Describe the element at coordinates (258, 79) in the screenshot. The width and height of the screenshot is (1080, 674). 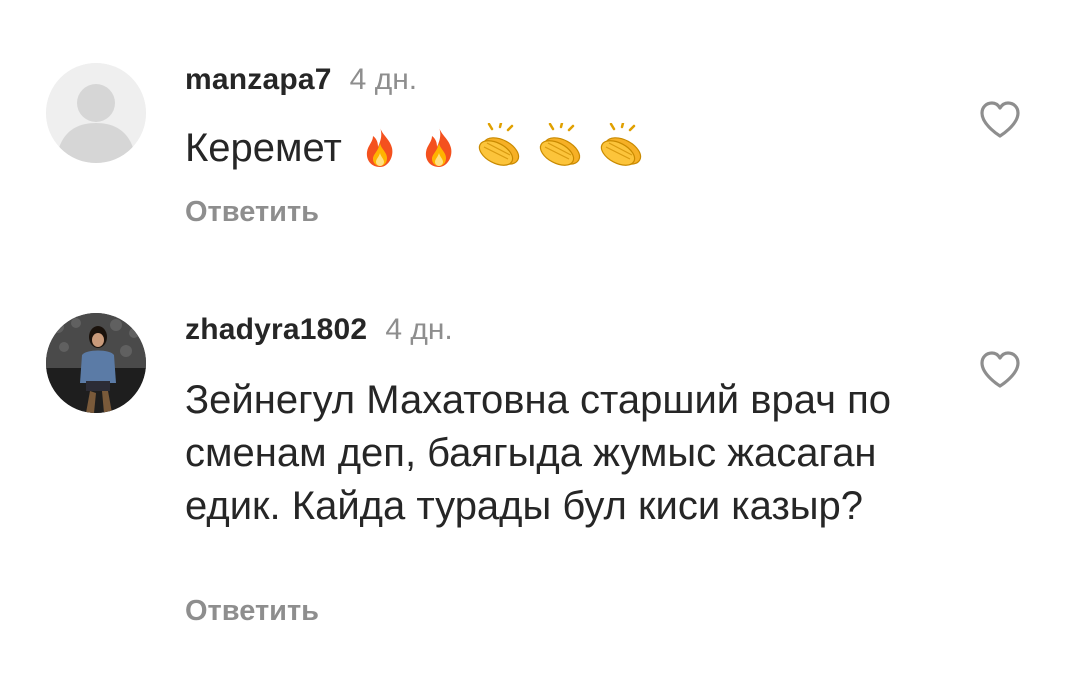
I see `username: manzapa7` at that location.